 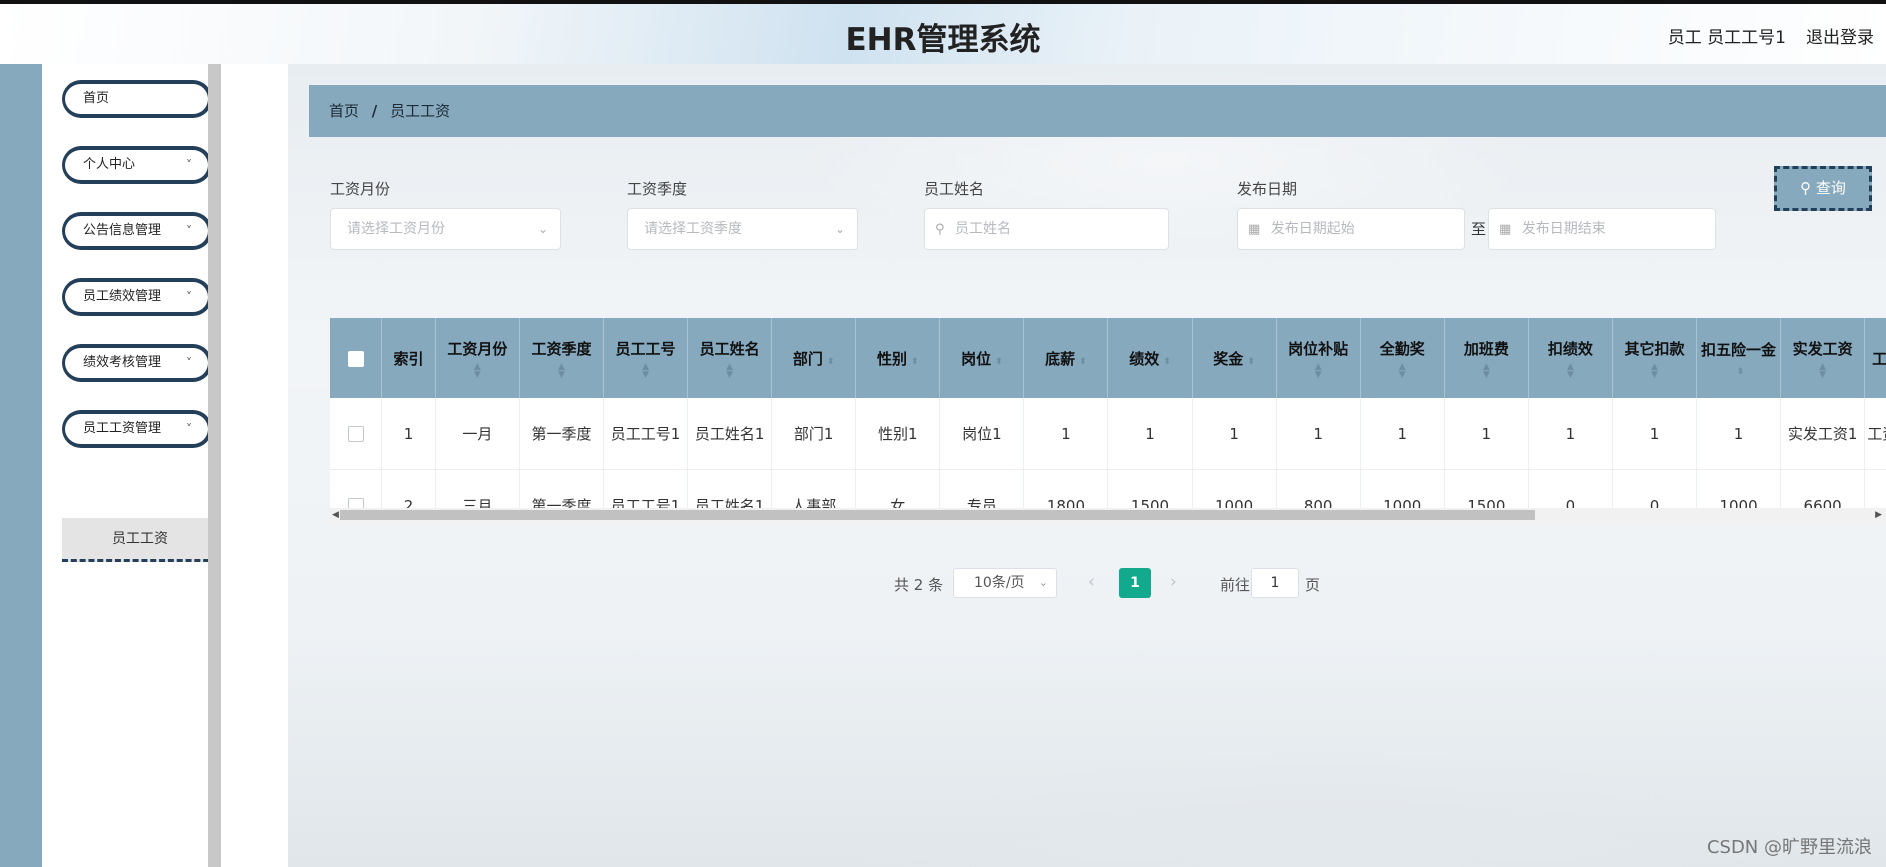 I want to click on table-cell: 部门1, so click(x=814, y=434).